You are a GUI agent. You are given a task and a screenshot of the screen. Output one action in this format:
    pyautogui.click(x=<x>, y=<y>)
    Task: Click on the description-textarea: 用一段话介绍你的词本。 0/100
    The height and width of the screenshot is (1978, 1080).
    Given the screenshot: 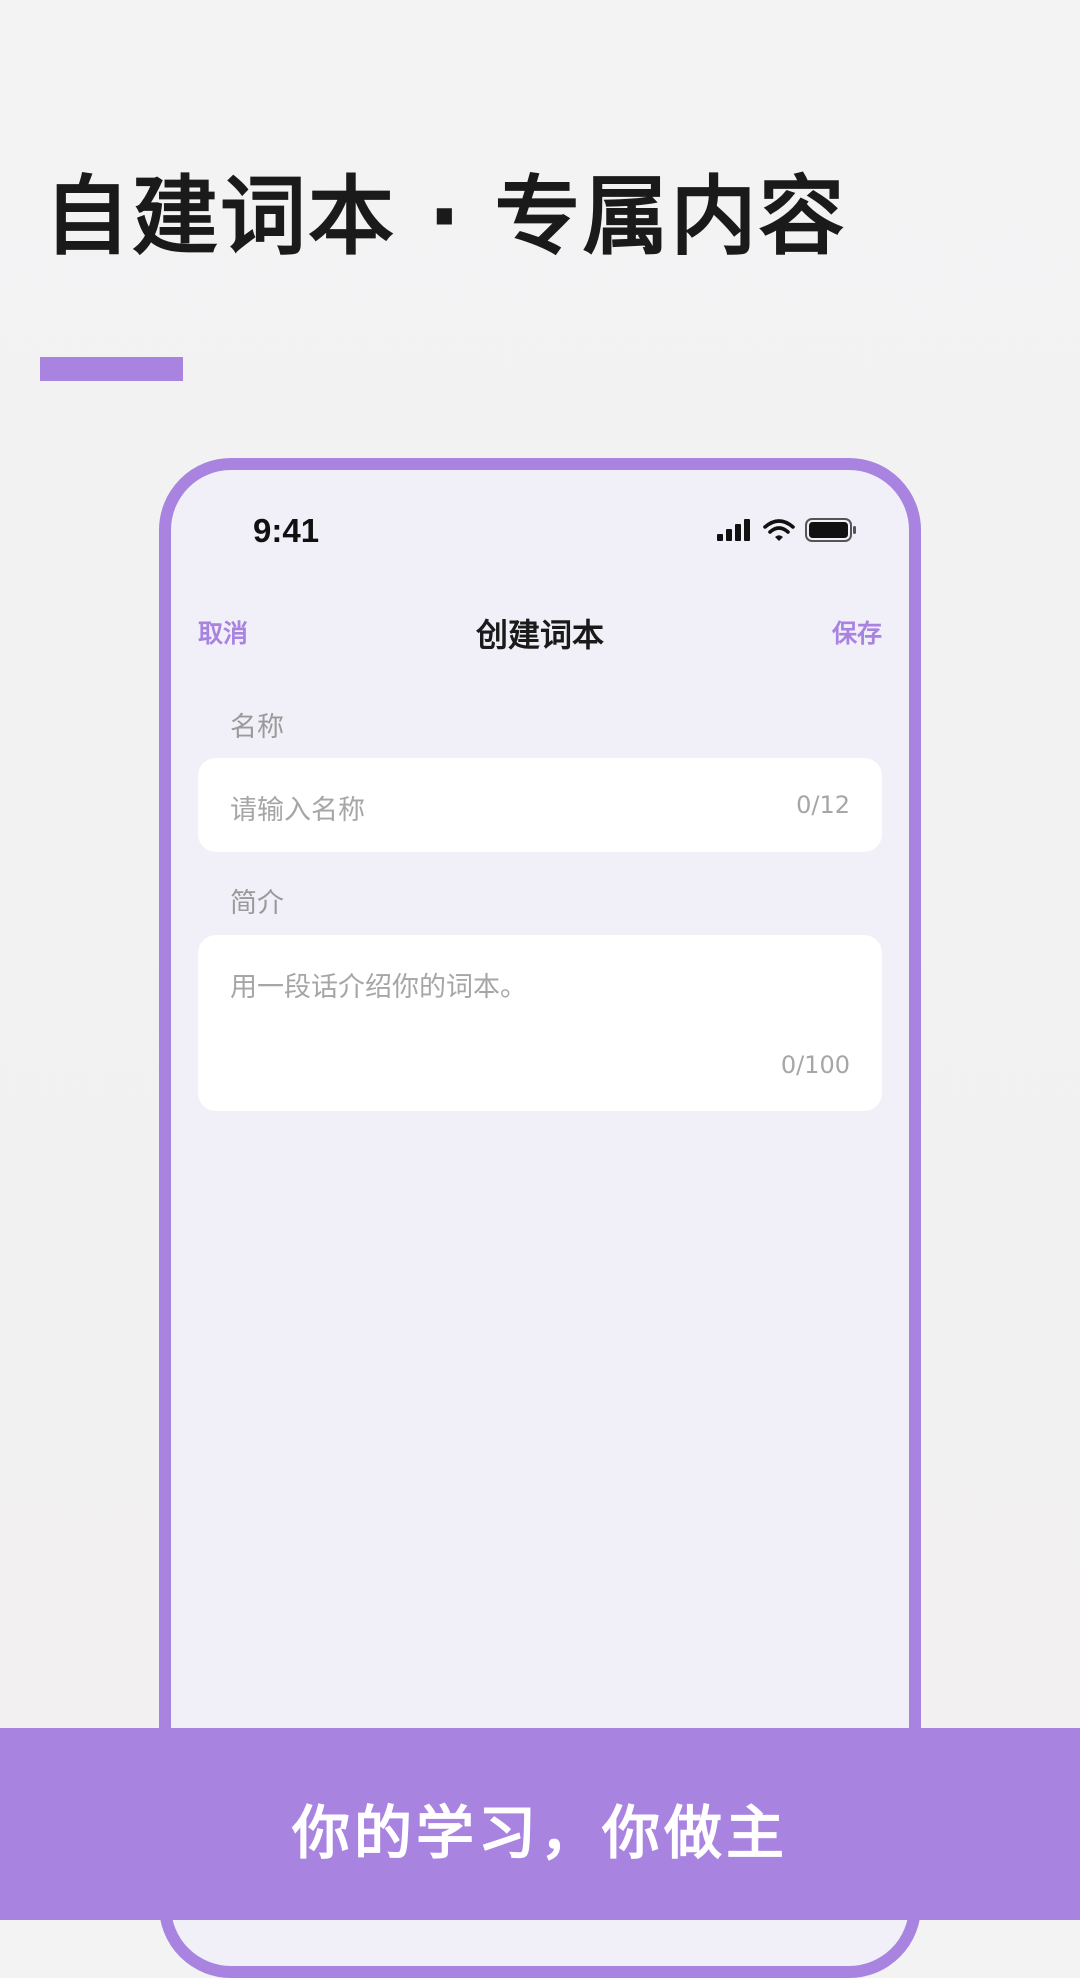 What is the action you would take?
    pyautogui.click(x=540, y=1023)
    